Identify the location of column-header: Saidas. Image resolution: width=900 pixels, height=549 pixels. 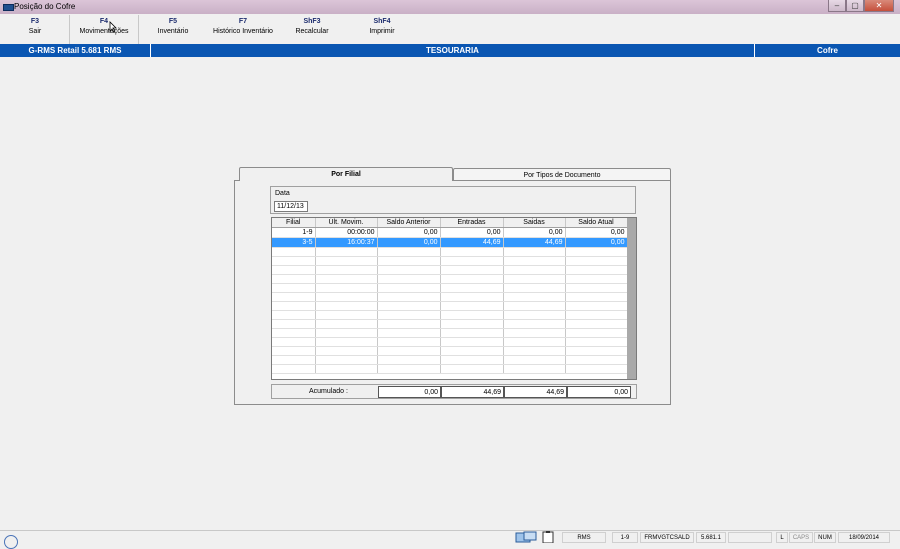
(534, 223).